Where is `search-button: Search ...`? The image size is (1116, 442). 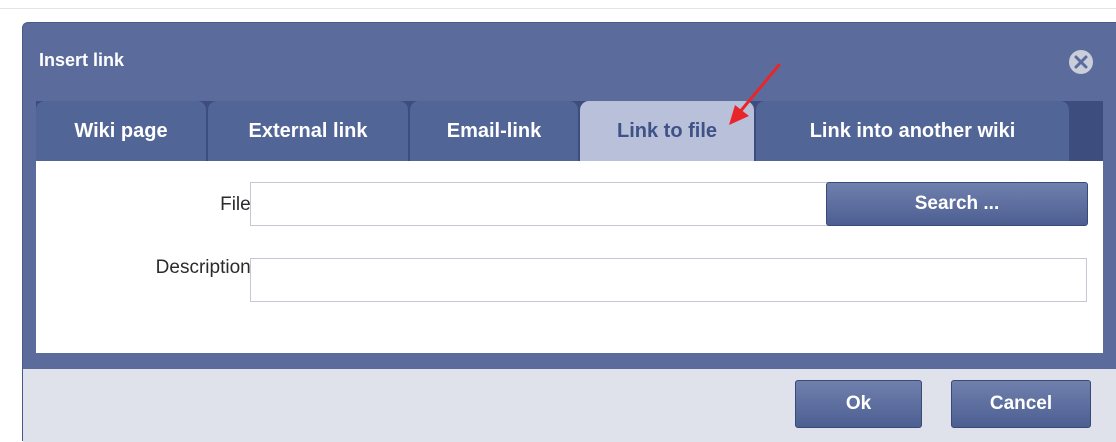
search-button: Search ... is located at coordinates (957, 204).